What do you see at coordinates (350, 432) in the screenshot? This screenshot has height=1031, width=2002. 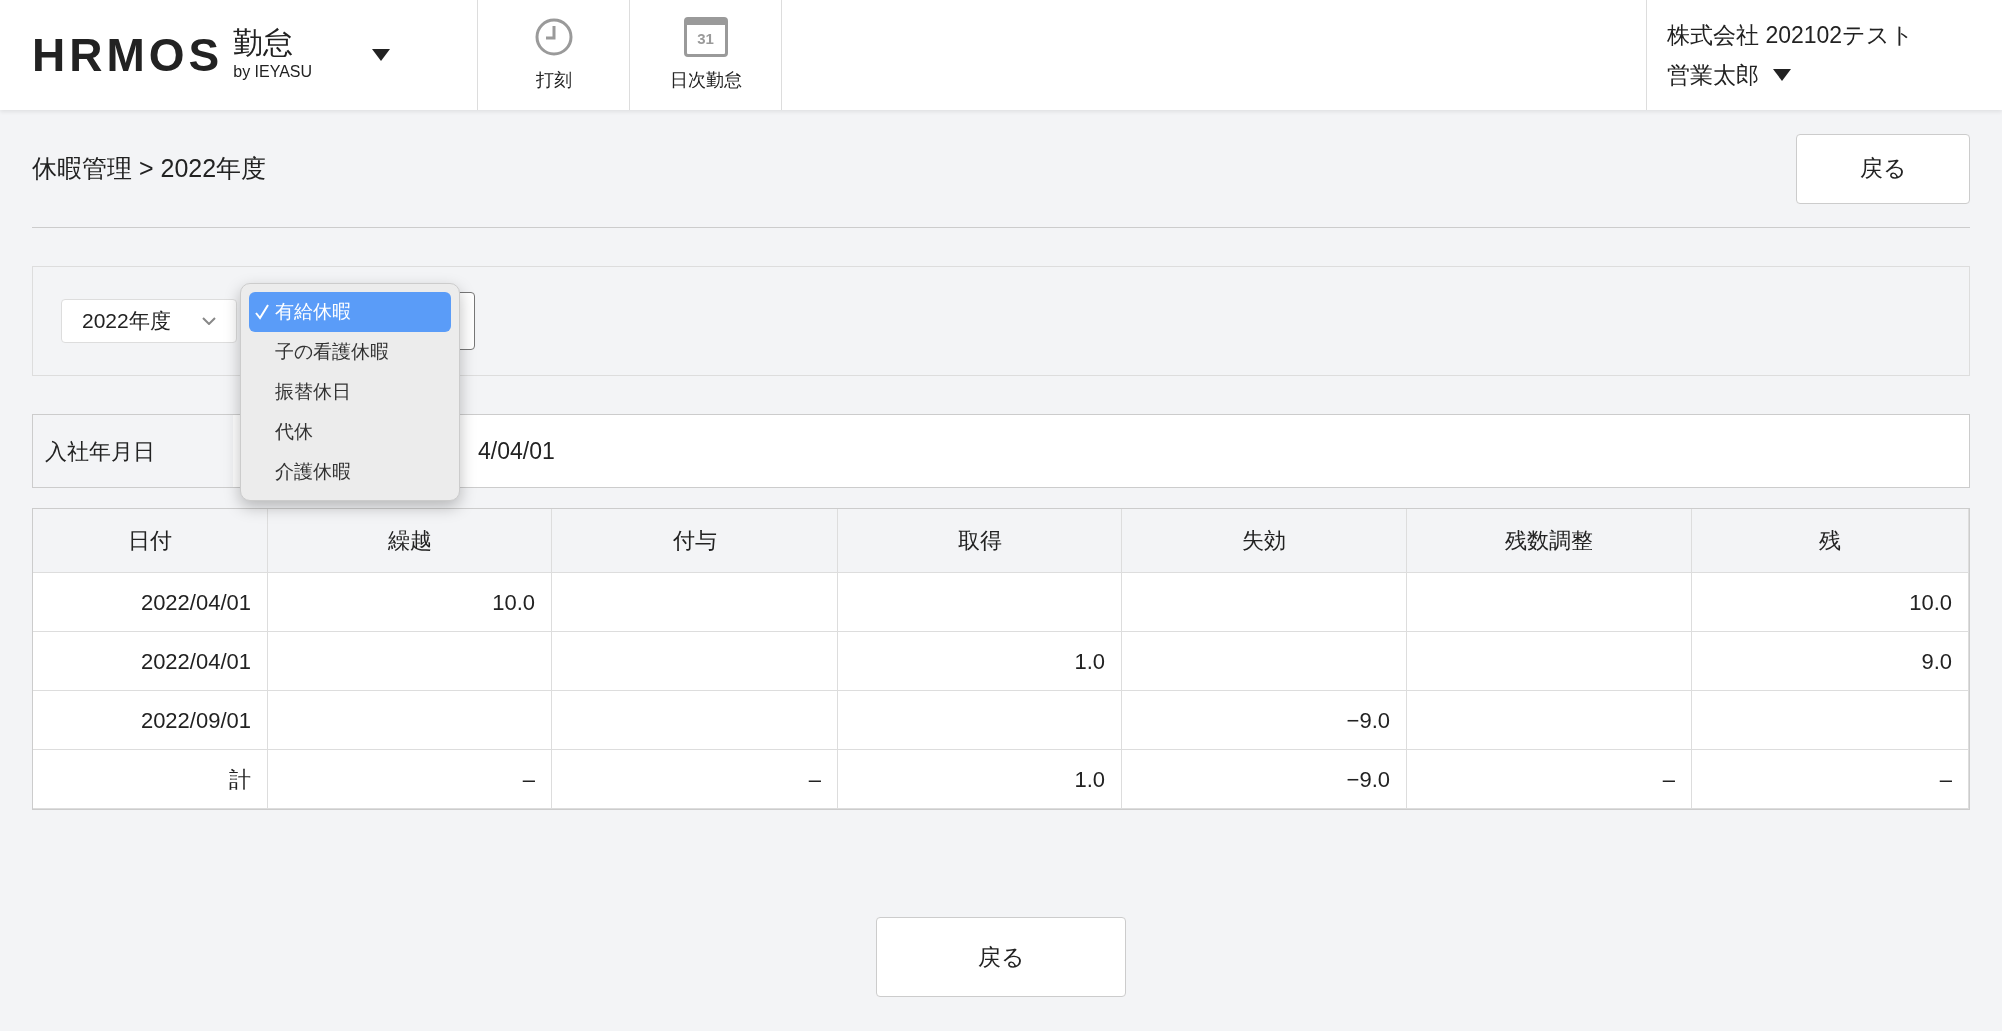 I see `menu-item: 代休` at bounding box center [350, 432].